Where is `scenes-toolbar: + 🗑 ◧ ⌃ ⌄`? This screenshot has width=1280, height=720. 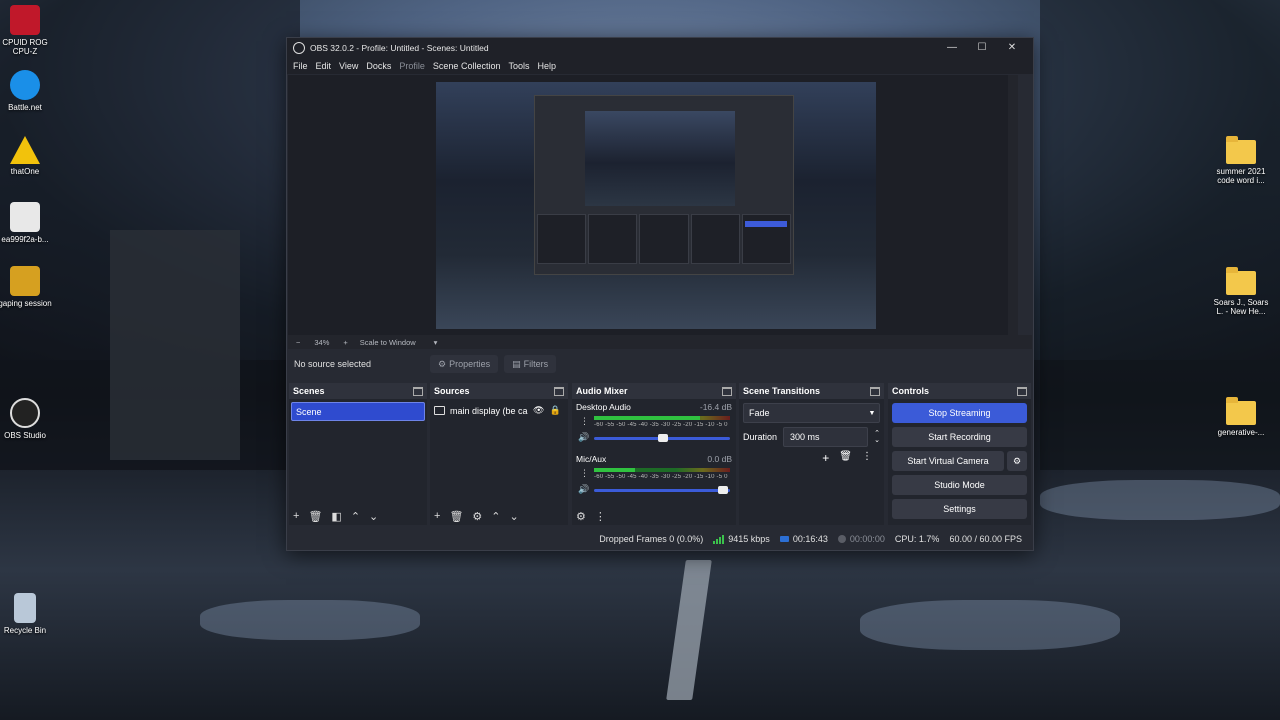
scenes-toolbar: + 🗑 ◧ ⌃ ⌄ is located at coordinates (358, 516).